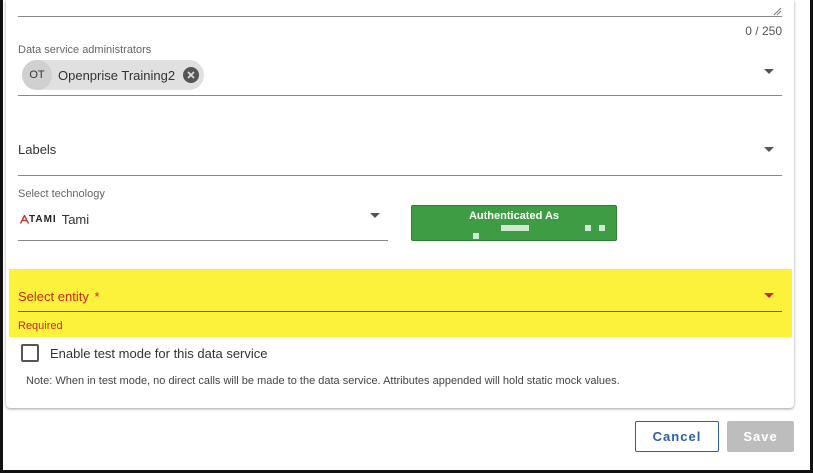 This screenshot has width=813, height=473. I want to click on technology-select: TAMI Tami, so click(54, 219).